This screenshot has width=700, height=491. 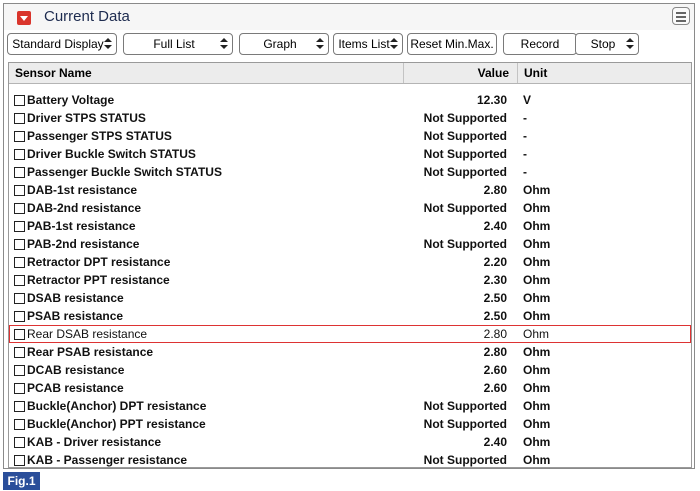 What do you see at coordinates (178, 44) in the screenshot?
I see `full-list-select: Full List` at bounding box center [178, 44].